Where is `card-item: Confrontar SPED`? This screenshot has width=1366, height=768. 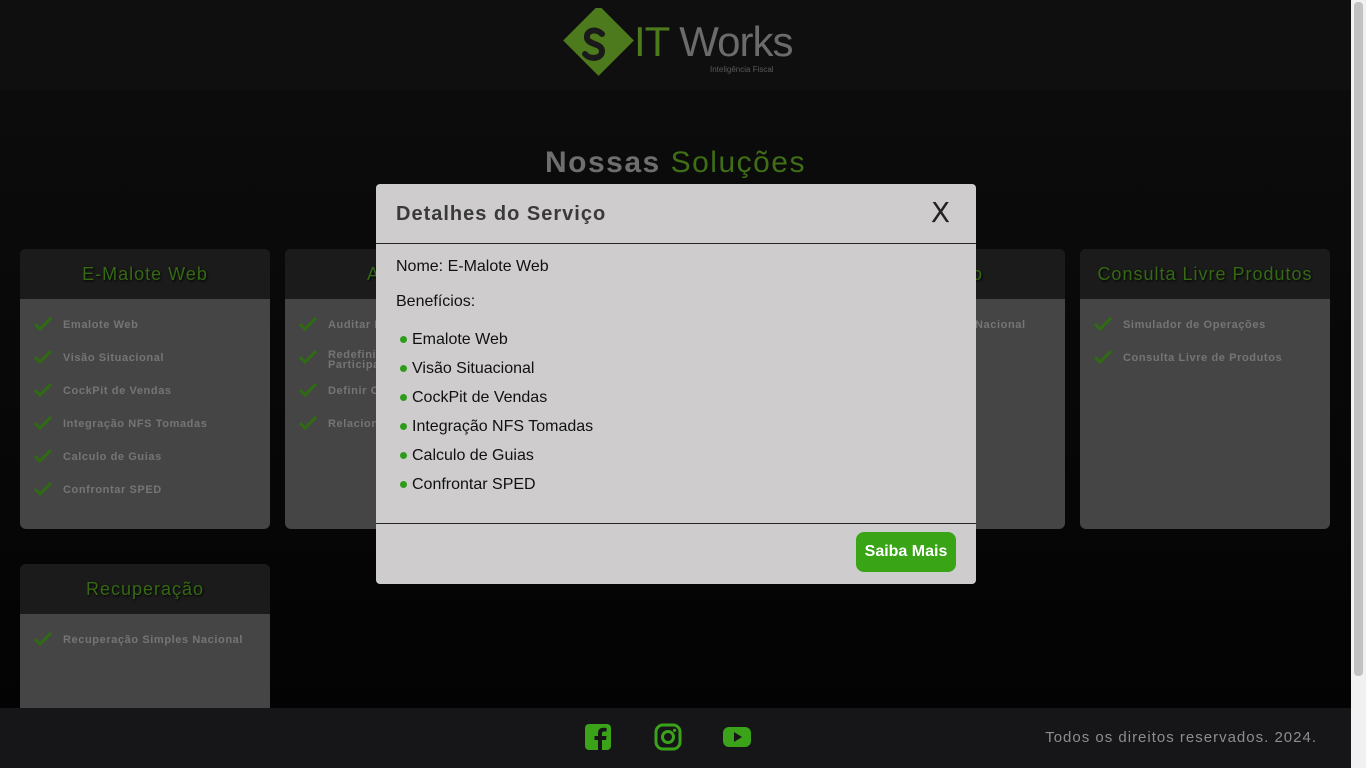 card-item: Confrontar SPED is located at coordinates (152, 498).